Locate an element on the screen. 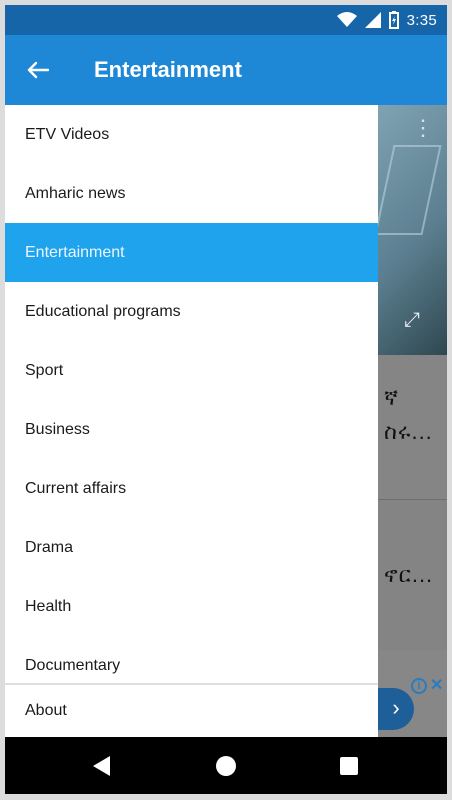 This screenshot has width=452, height=800. fullscreen-icon: ⤢ is located at coordinates (412, 320).